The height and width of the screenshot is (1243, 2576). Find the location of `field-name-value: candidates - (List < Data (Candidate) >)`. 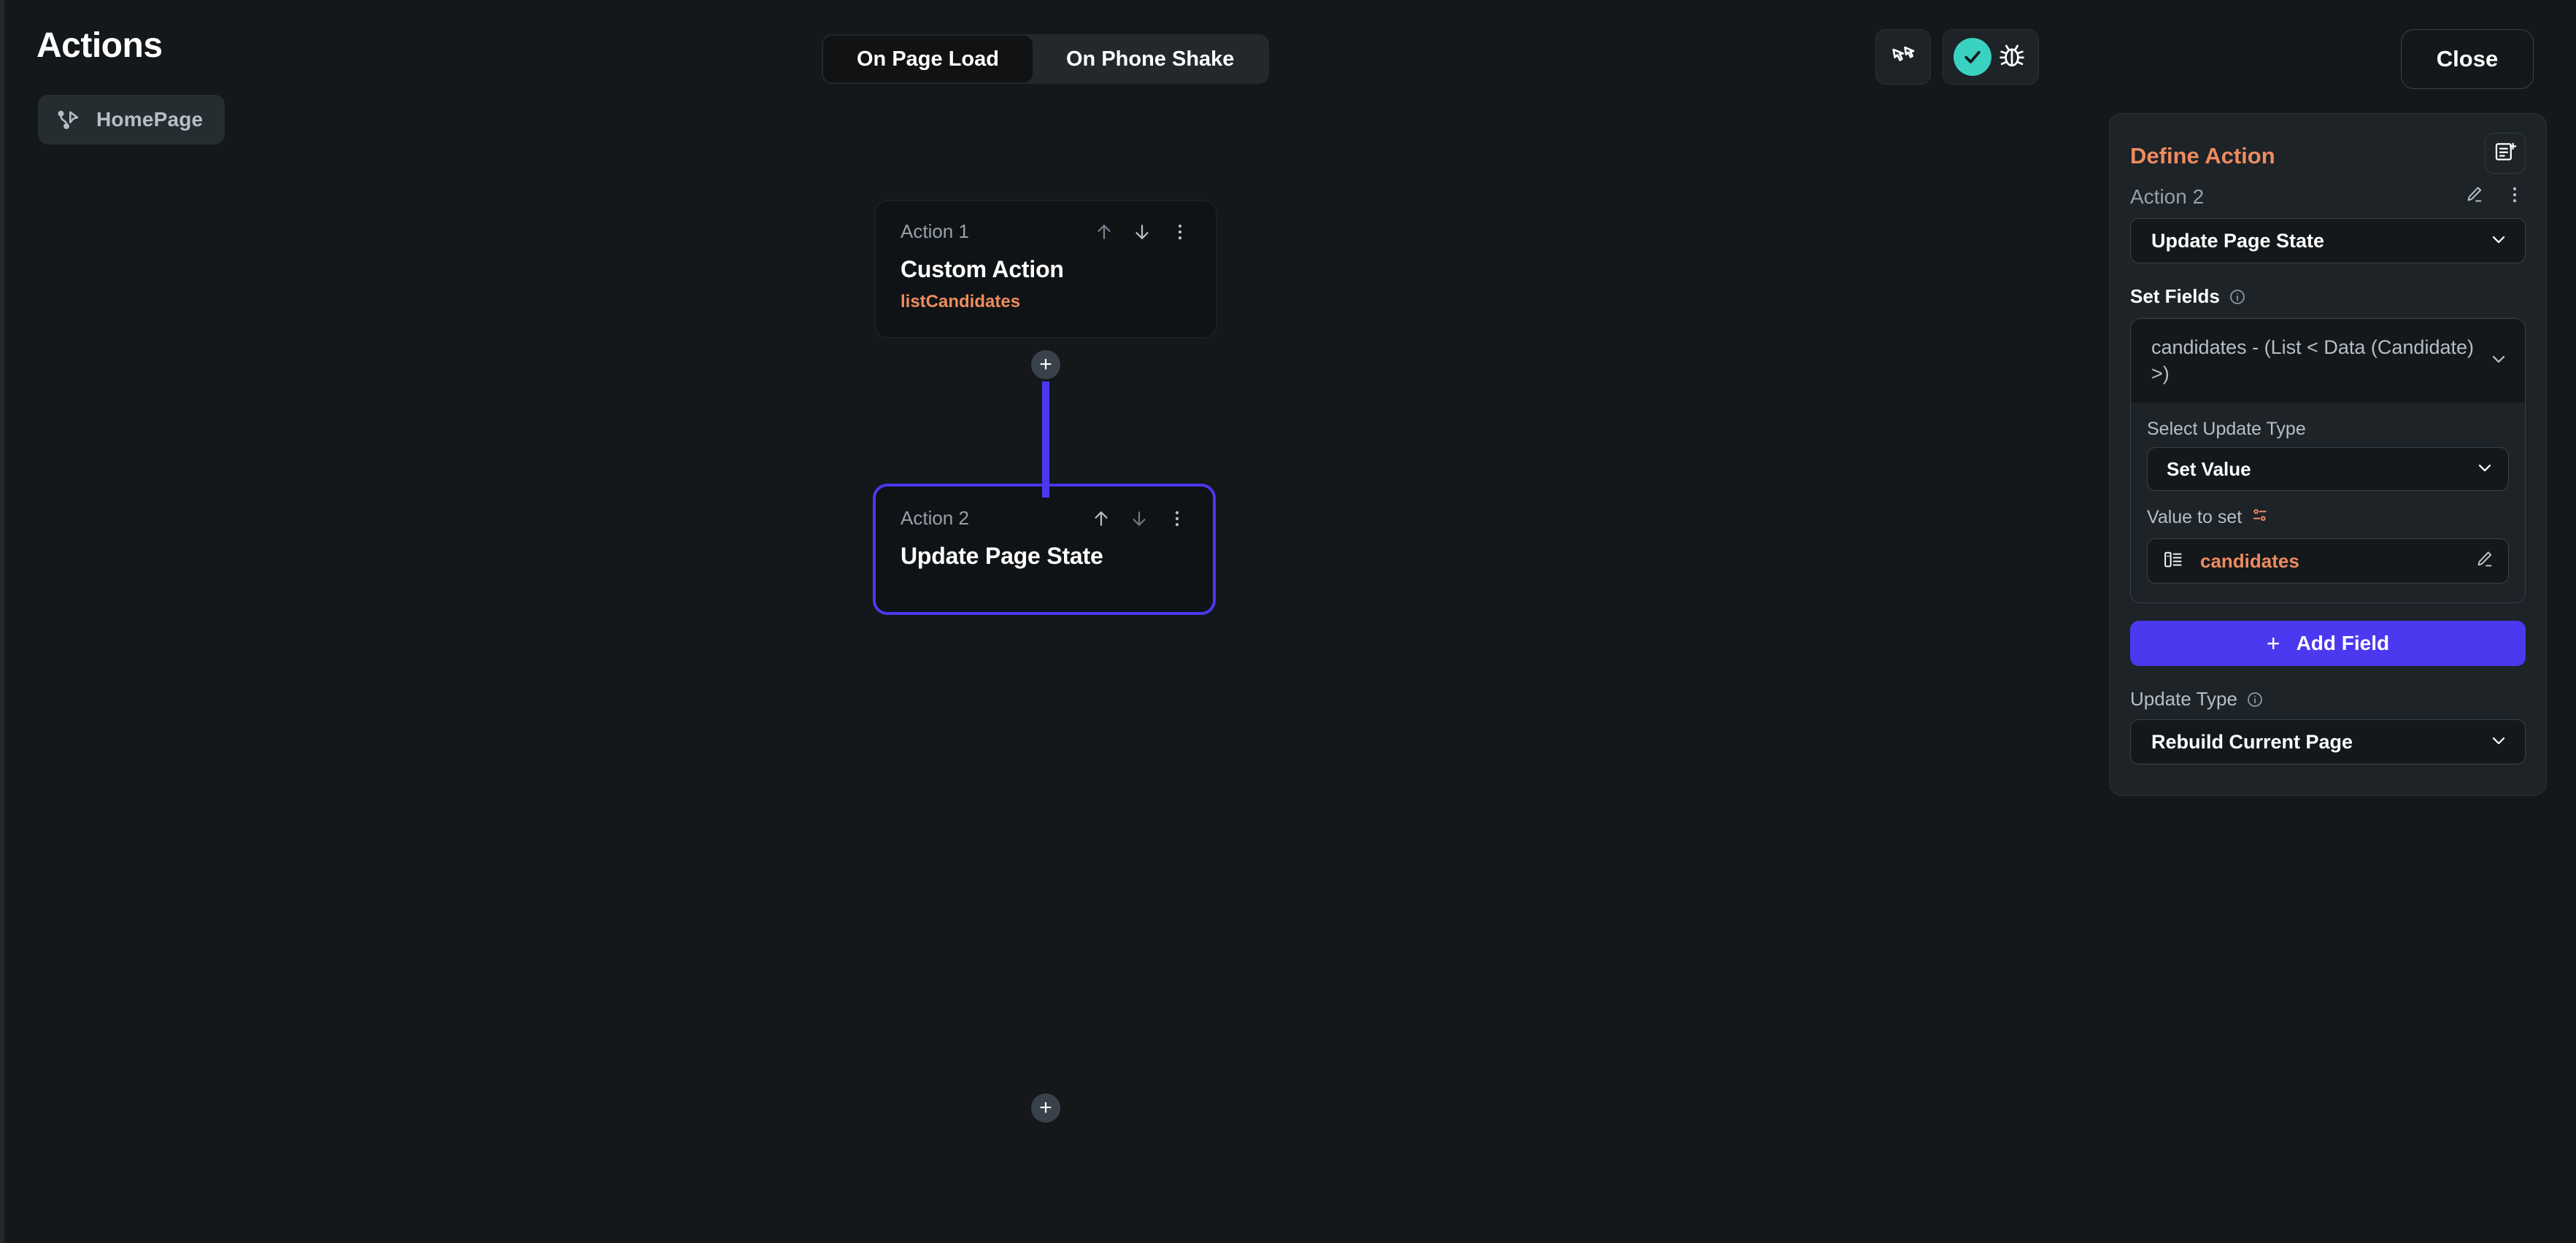

field-name-value: candidates - (List < Data (Candidate) >) is located at coordinates (2312, 360).